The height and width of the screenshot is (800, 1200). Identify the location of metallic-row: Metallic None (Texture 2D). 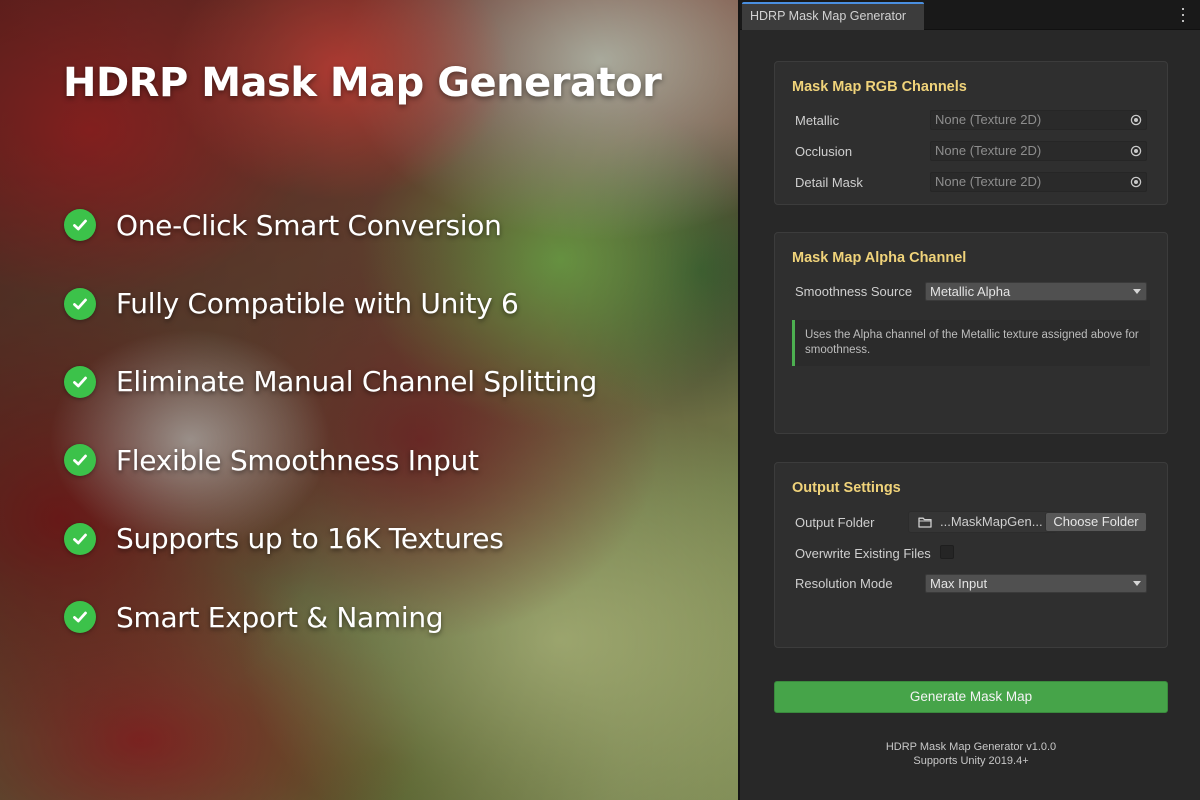
(971, 120).